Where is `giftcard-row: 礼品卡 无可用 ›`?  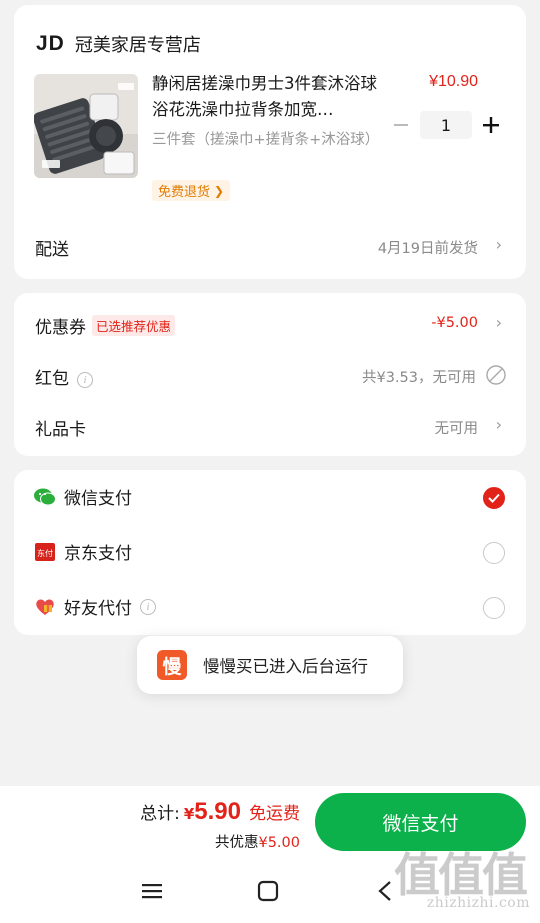
giftcard-row: 礼品卡 无可用 › is located at coordinates (270, 427).